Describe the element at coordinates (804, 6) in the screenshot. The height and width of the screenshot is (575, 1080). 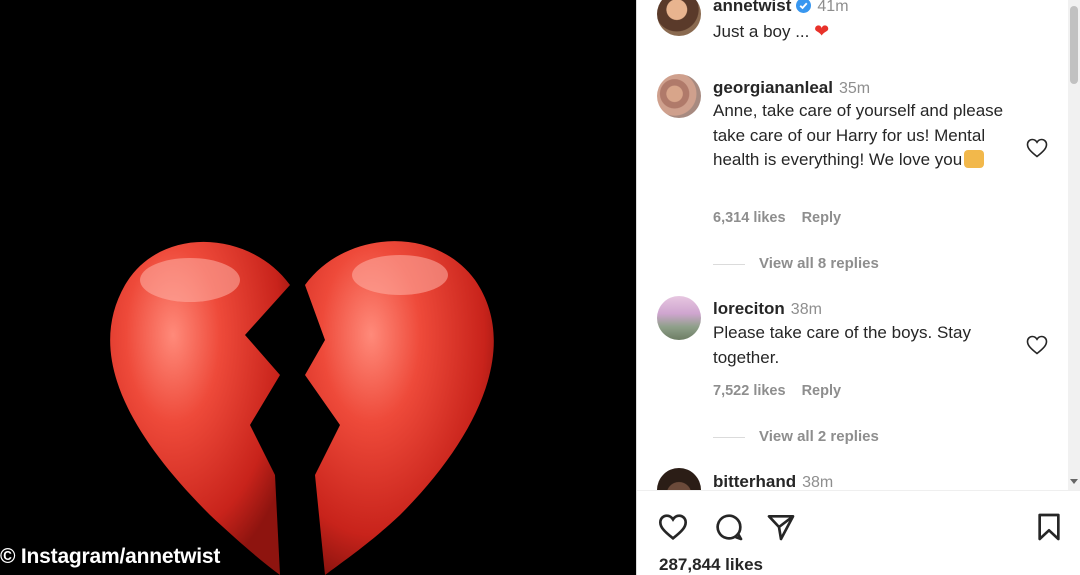
I see `verified-badge-icon` at that location.